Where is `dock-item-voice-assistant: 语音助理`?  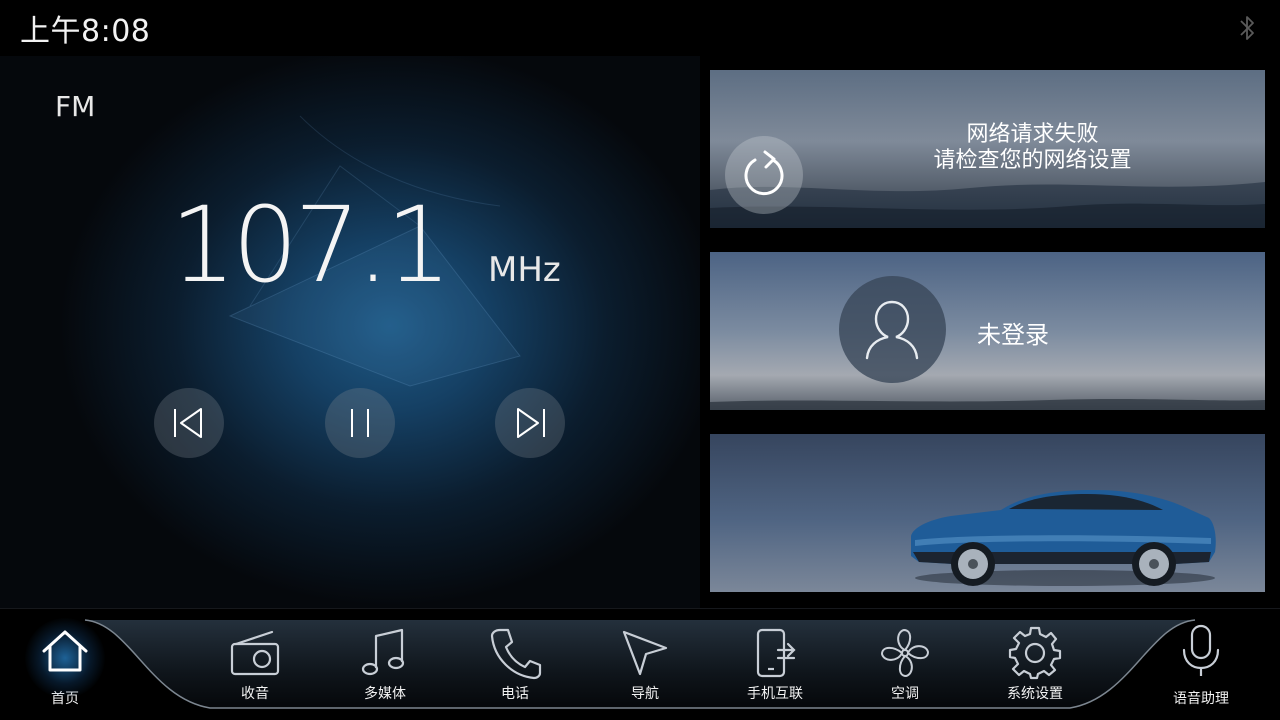
dock-item-voice-assistant: 语音助理 is located at coordinates (1201, 669).